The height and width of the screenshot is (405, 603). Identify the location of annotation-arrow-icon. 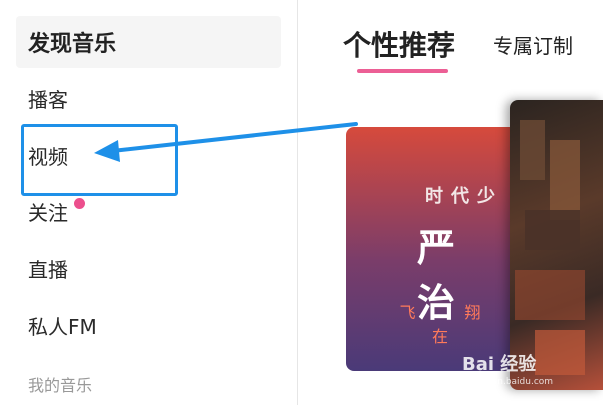
(226, 142).